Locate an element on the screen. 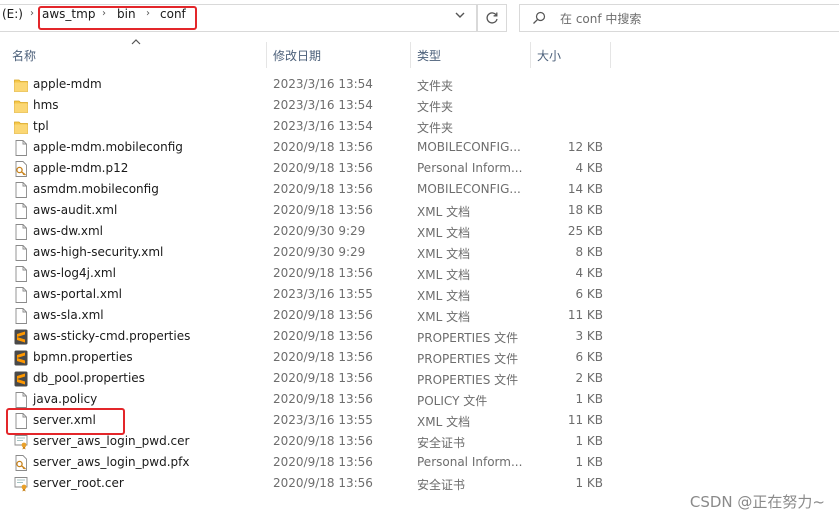 This screenshot has width=839, height=520. file-name: bpmn.properties is located at coordinates (83, 357).